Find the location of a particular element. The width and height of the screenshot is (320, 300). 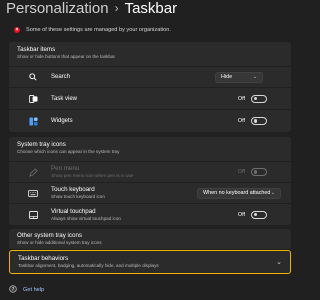

virtual-touchpad-toggle-group: Off is located at coordinates (252, 214).